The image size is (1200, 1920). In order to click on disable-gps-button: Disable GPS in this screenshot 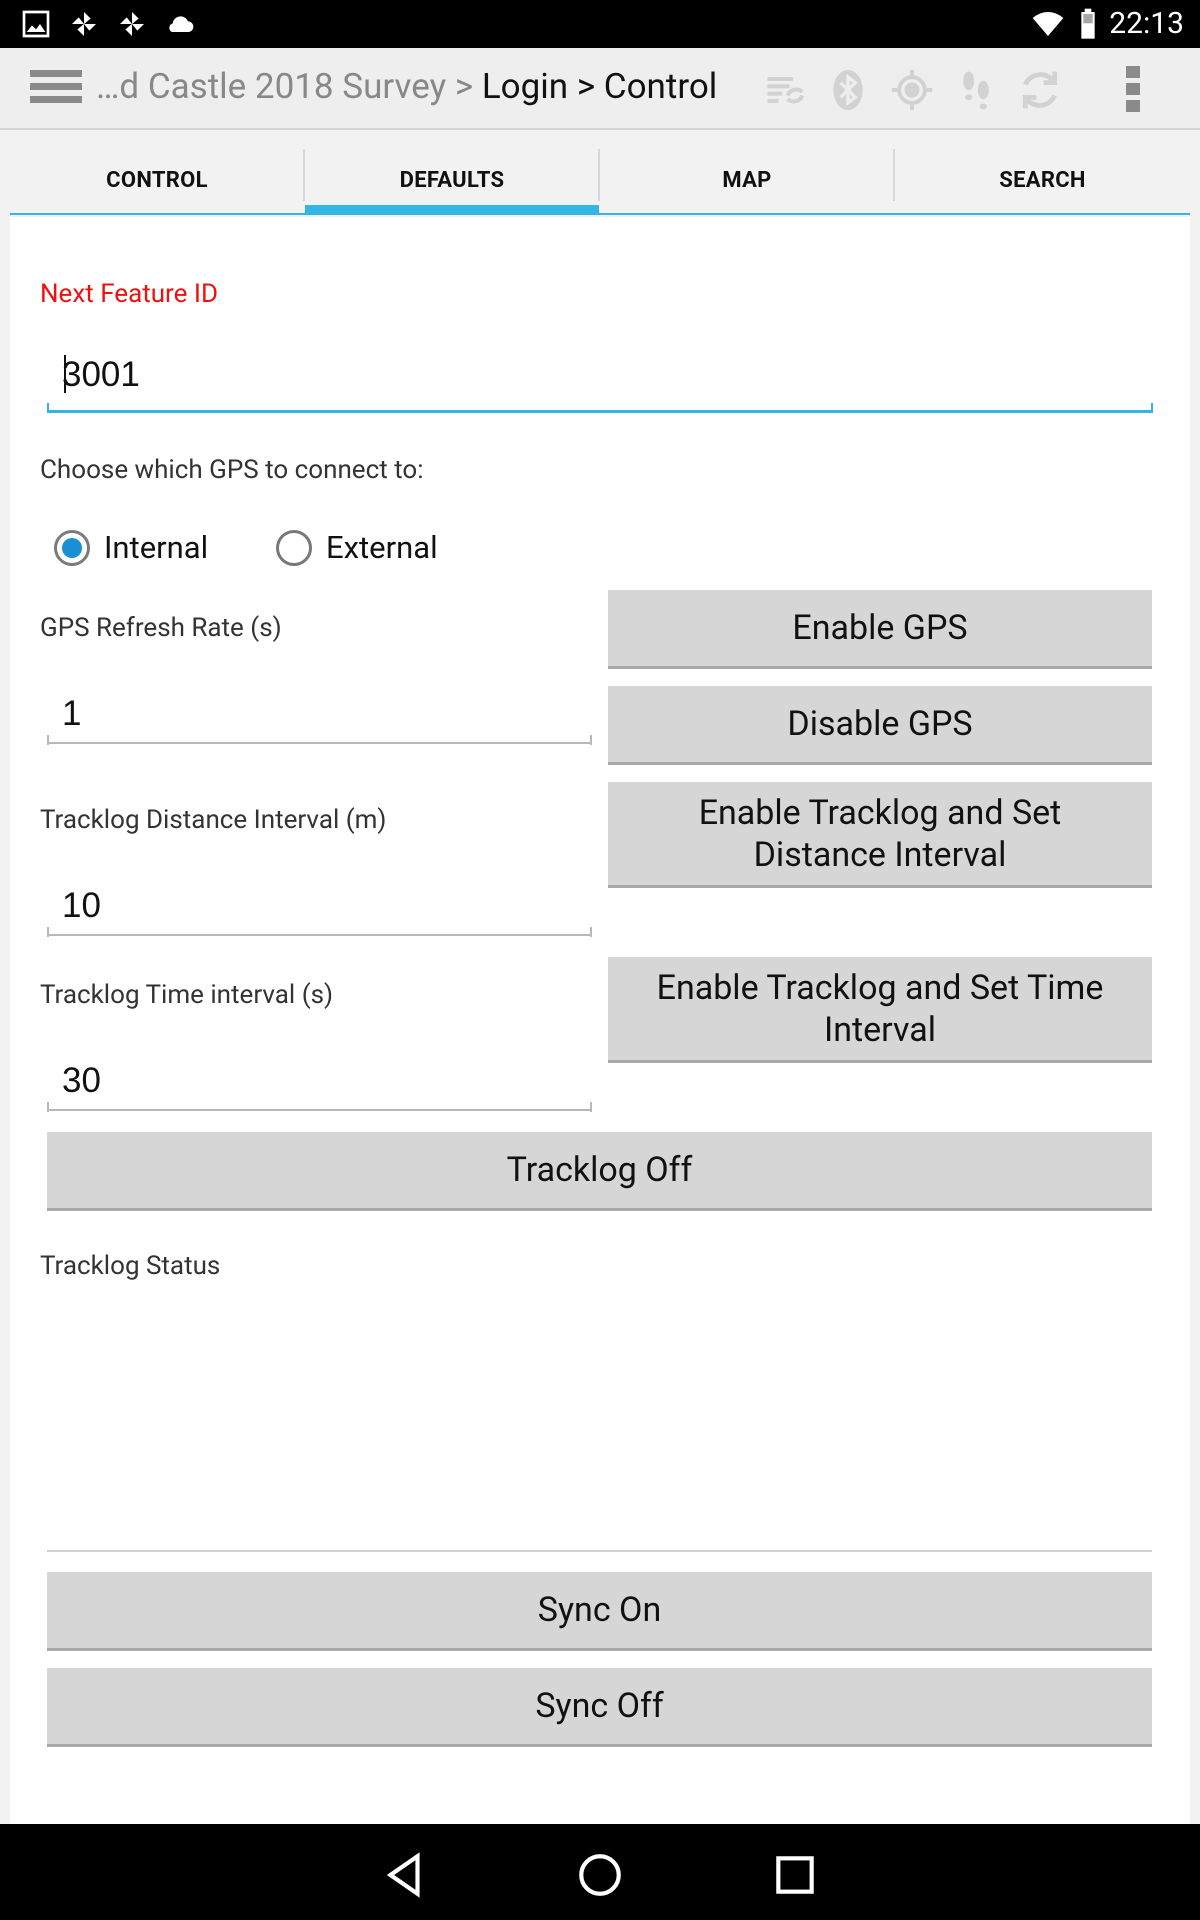, I will do `click(880, 725)`.